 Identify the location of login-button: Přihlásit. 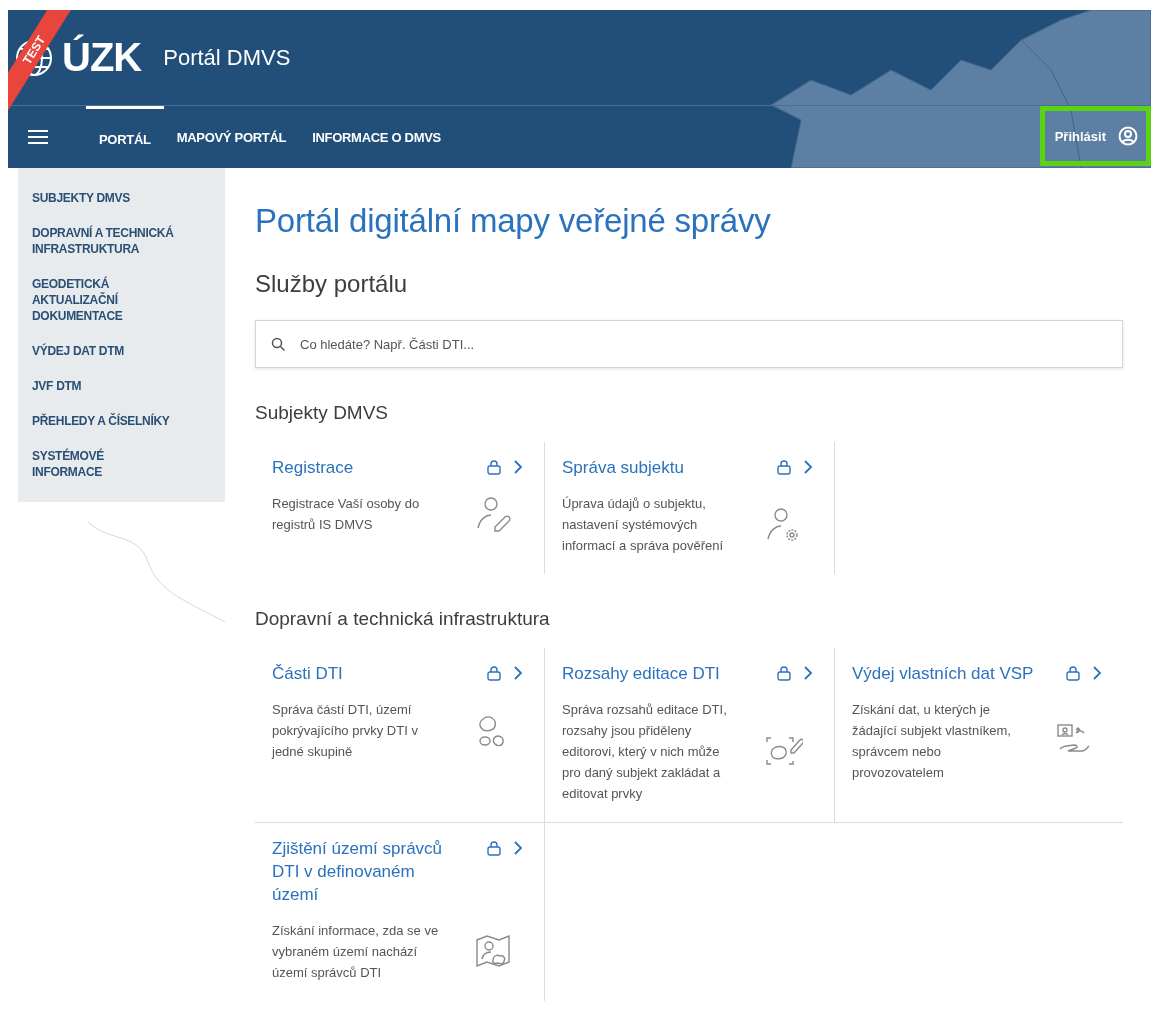
(1095, 136).